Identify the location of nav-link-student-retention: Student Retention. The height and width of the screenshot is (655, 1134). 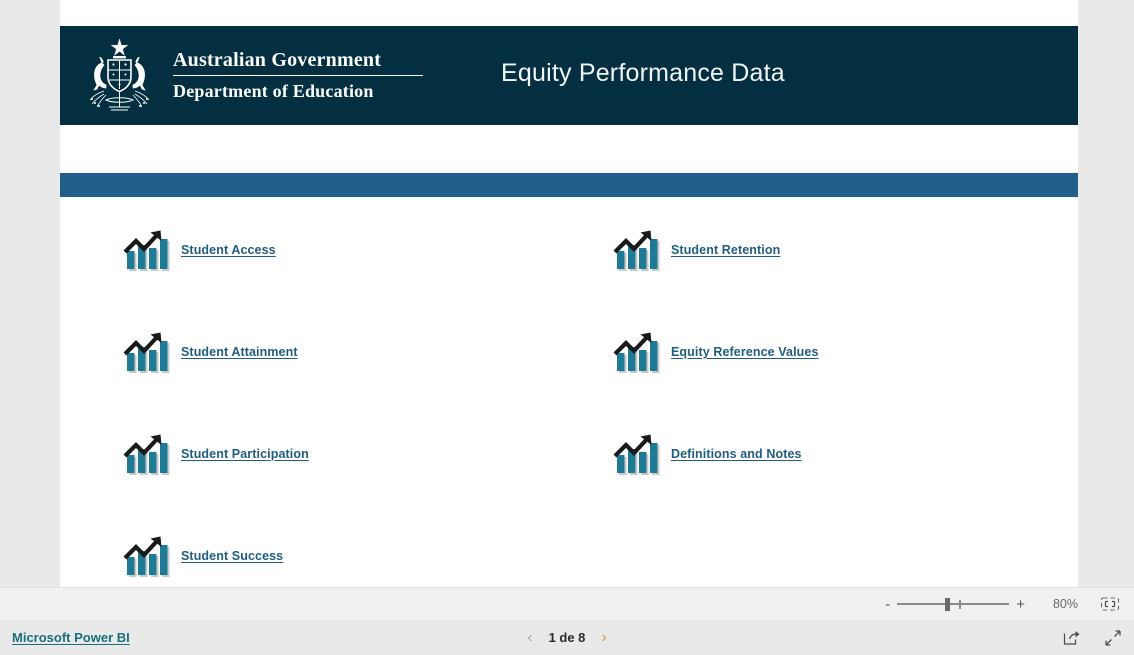
(696, 250).